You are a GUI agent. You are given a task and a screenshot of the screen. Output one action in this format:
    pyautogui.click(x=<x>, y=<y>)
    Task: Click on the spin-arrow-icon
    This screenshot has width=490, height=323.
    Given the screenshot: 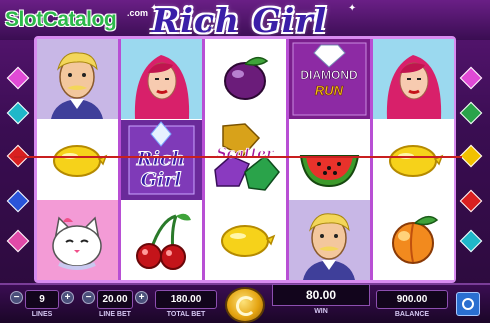 What is the action you would take?
    pyautogui.click(x=246, y=306)
    